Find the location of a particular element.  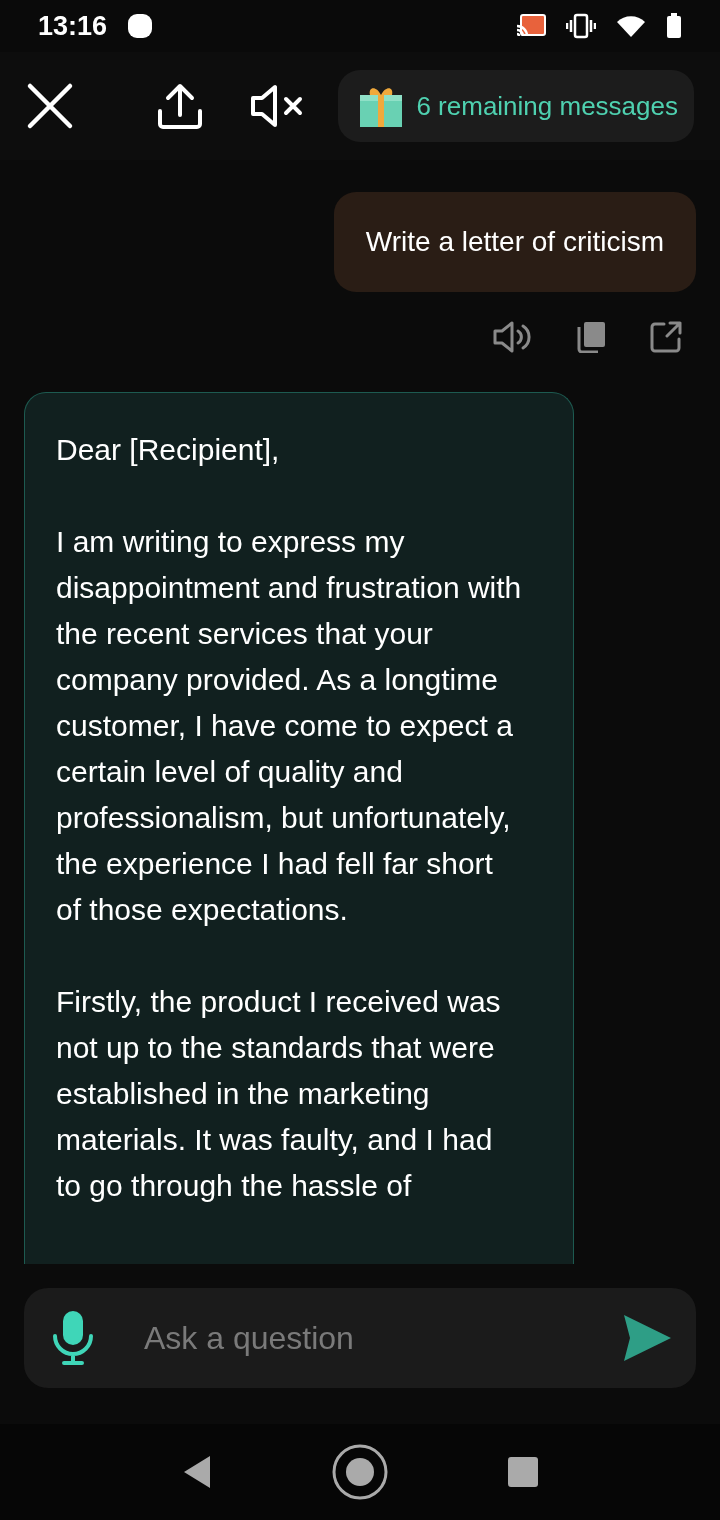

home-button is located at coordinates (360, 1472).